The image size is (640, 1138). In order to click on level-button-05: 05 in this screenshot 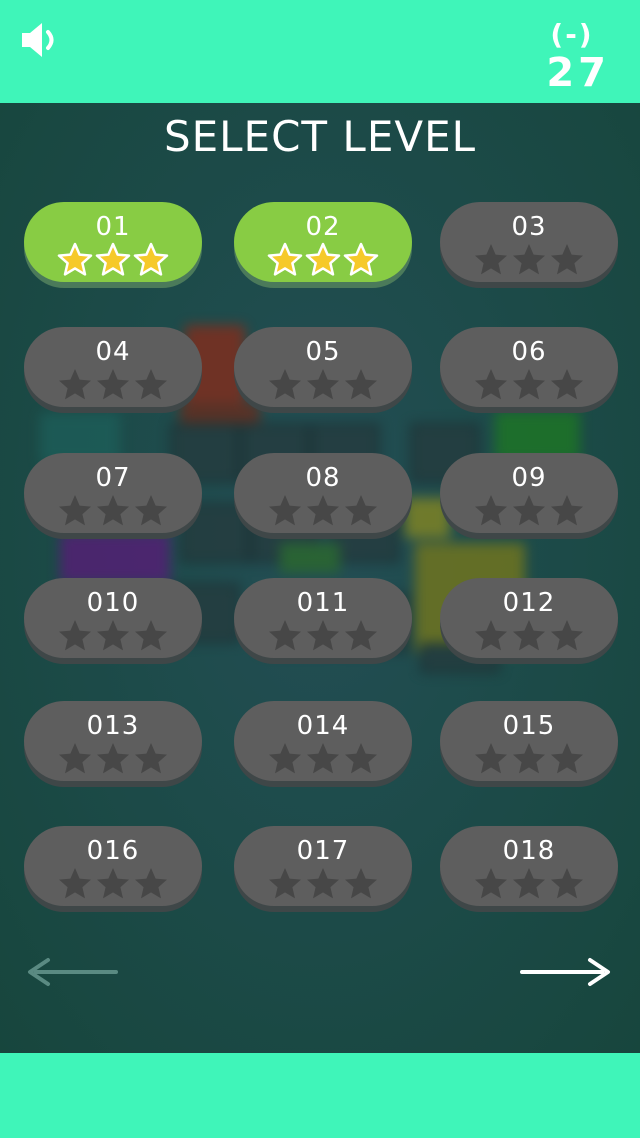, I will do `click(323, 367)`.